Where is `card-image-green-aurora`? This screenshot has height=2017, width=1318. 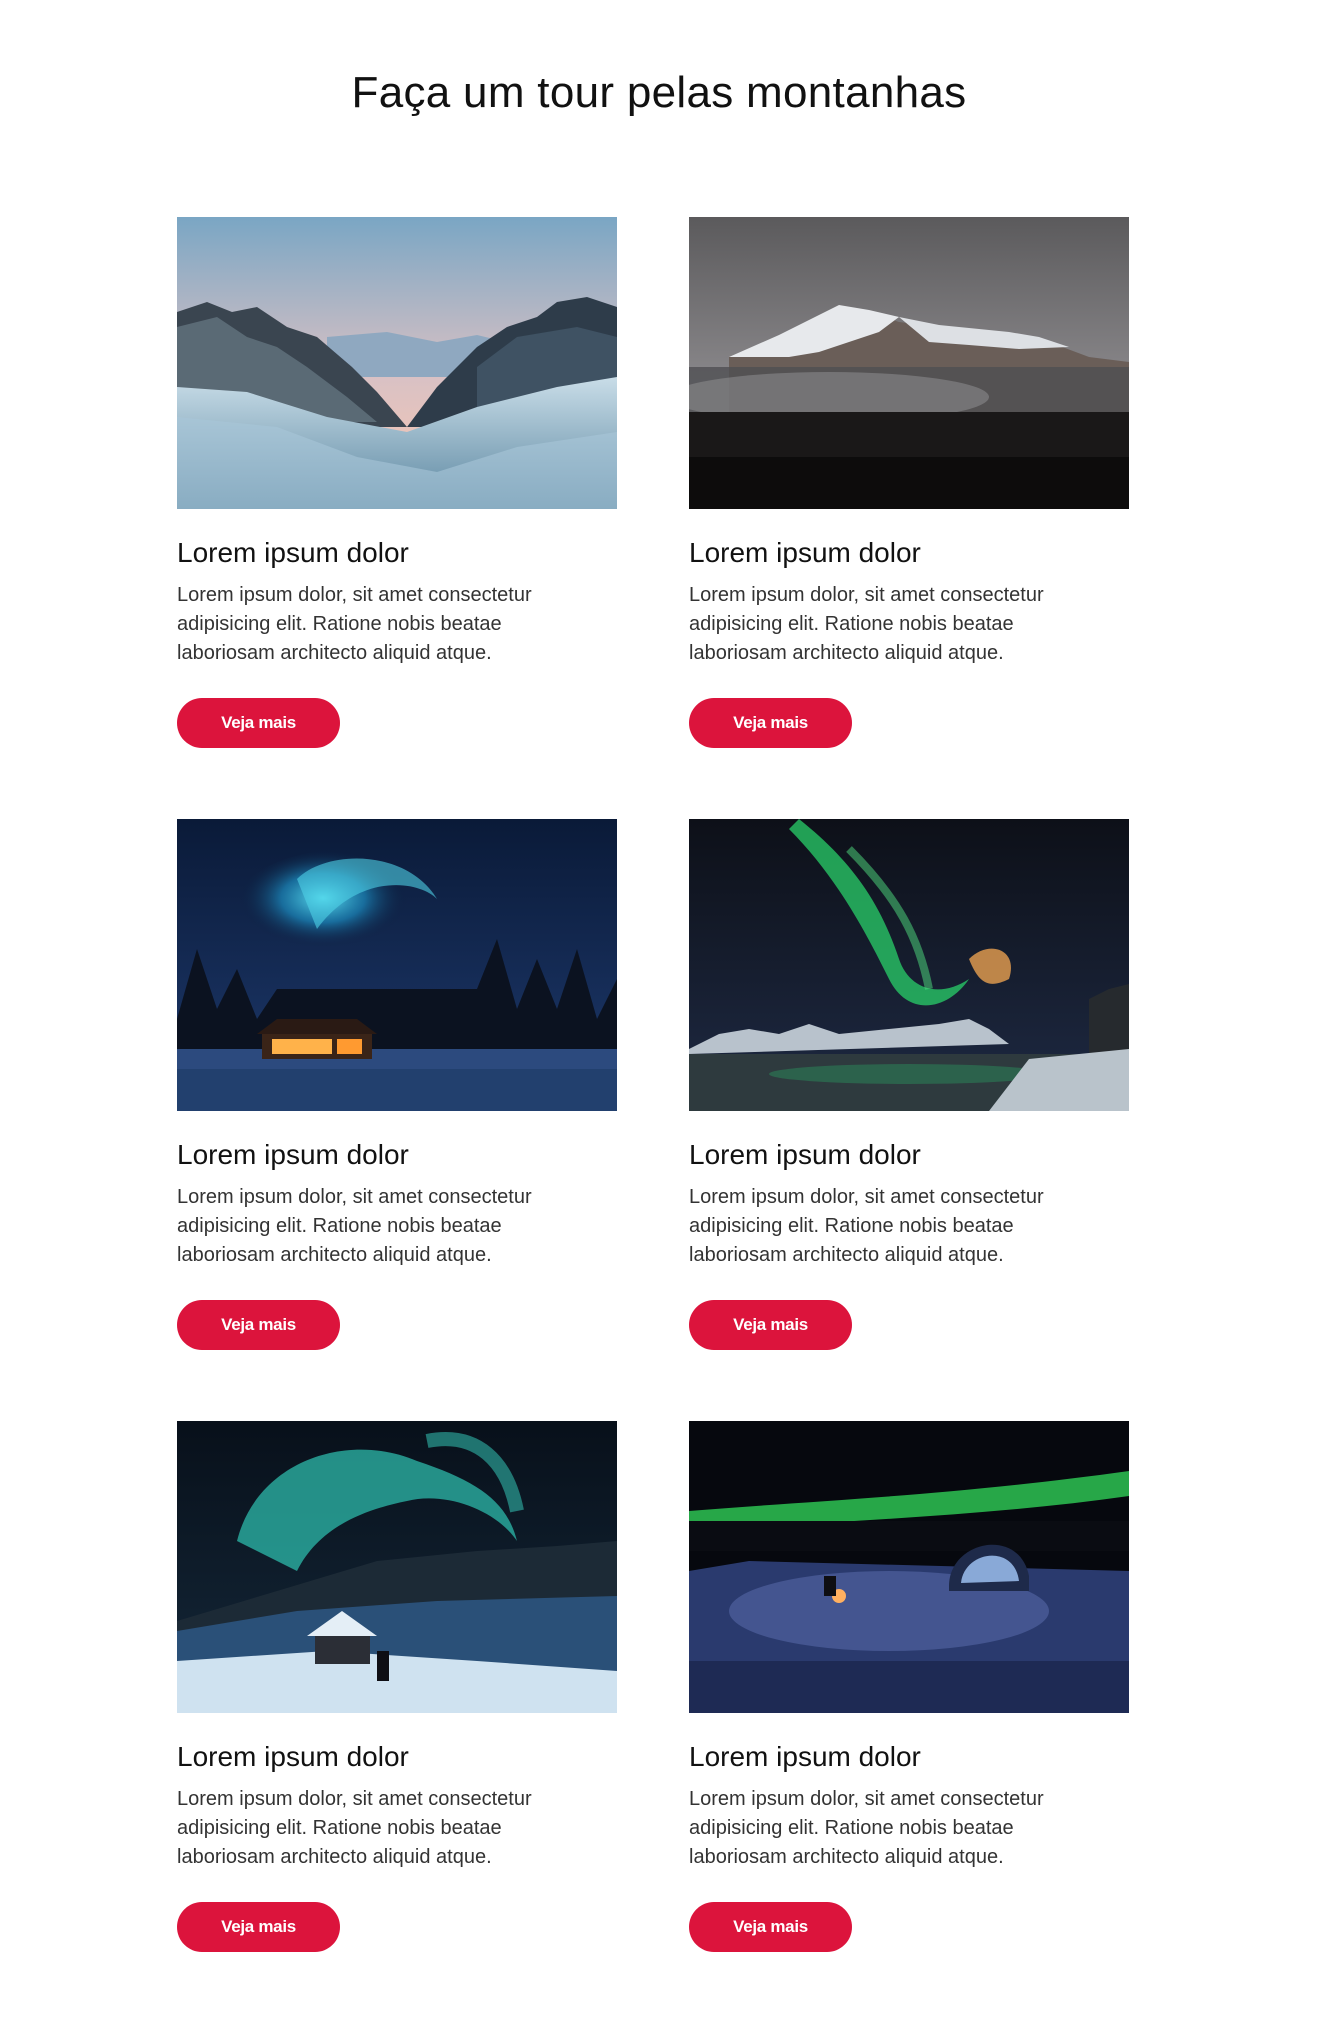 card-image-green-aurora is located at coordinates (909, 965).